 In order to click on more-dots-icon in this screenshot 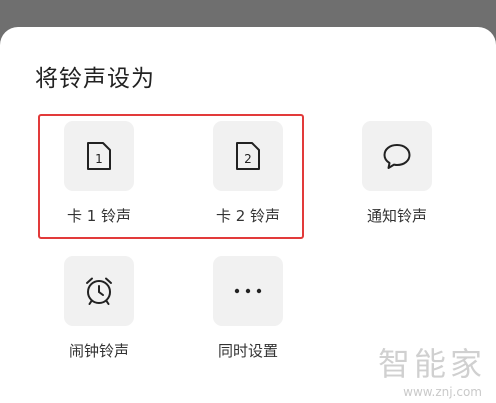, I will do `click(248, 291)`.